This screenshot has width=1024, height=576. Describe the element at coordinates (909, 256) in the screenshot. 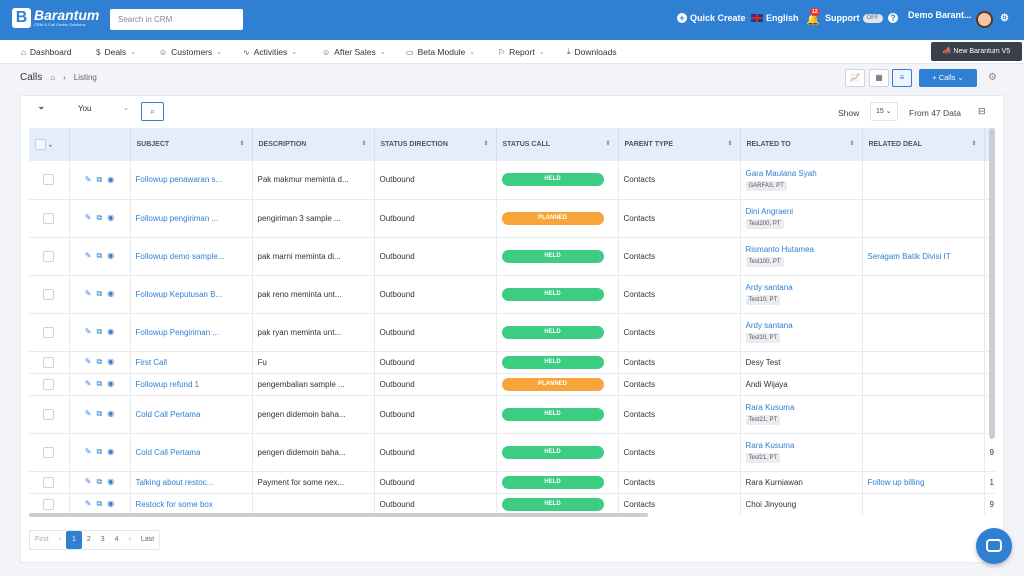

I see `related-deal-link: Seragam Batik Divisi IT` at that location.